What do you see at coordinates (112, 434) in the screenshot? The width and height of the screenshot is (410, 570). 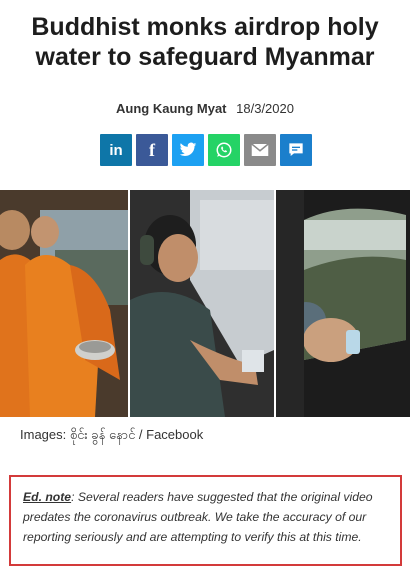 I see `photo-caption: Images: စိုင်း ခွန် နောင် / Facebook` at bounding box center [112, 434].